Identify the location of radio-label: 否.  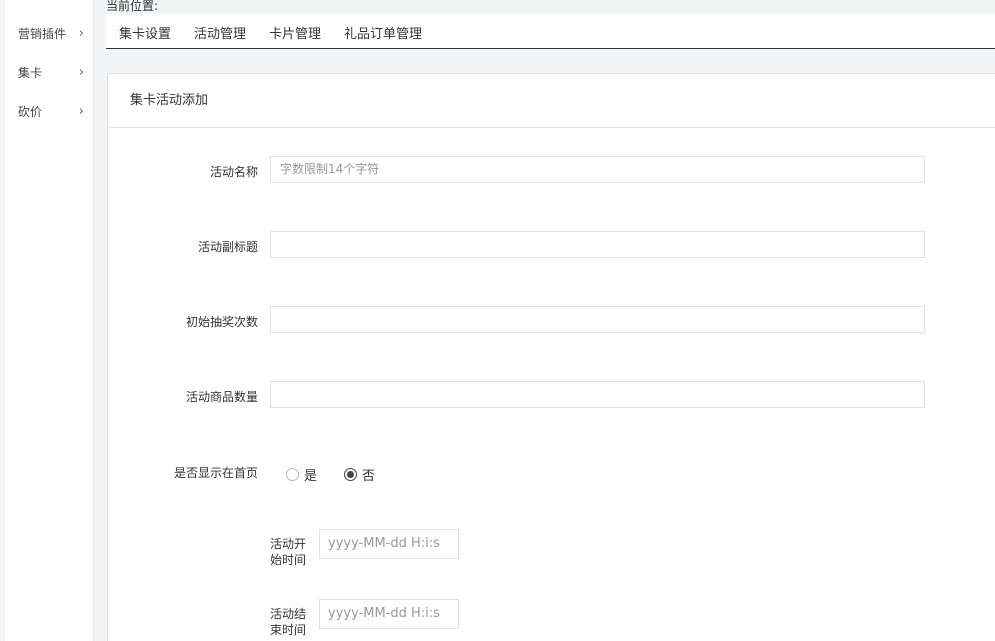
(369, 476).